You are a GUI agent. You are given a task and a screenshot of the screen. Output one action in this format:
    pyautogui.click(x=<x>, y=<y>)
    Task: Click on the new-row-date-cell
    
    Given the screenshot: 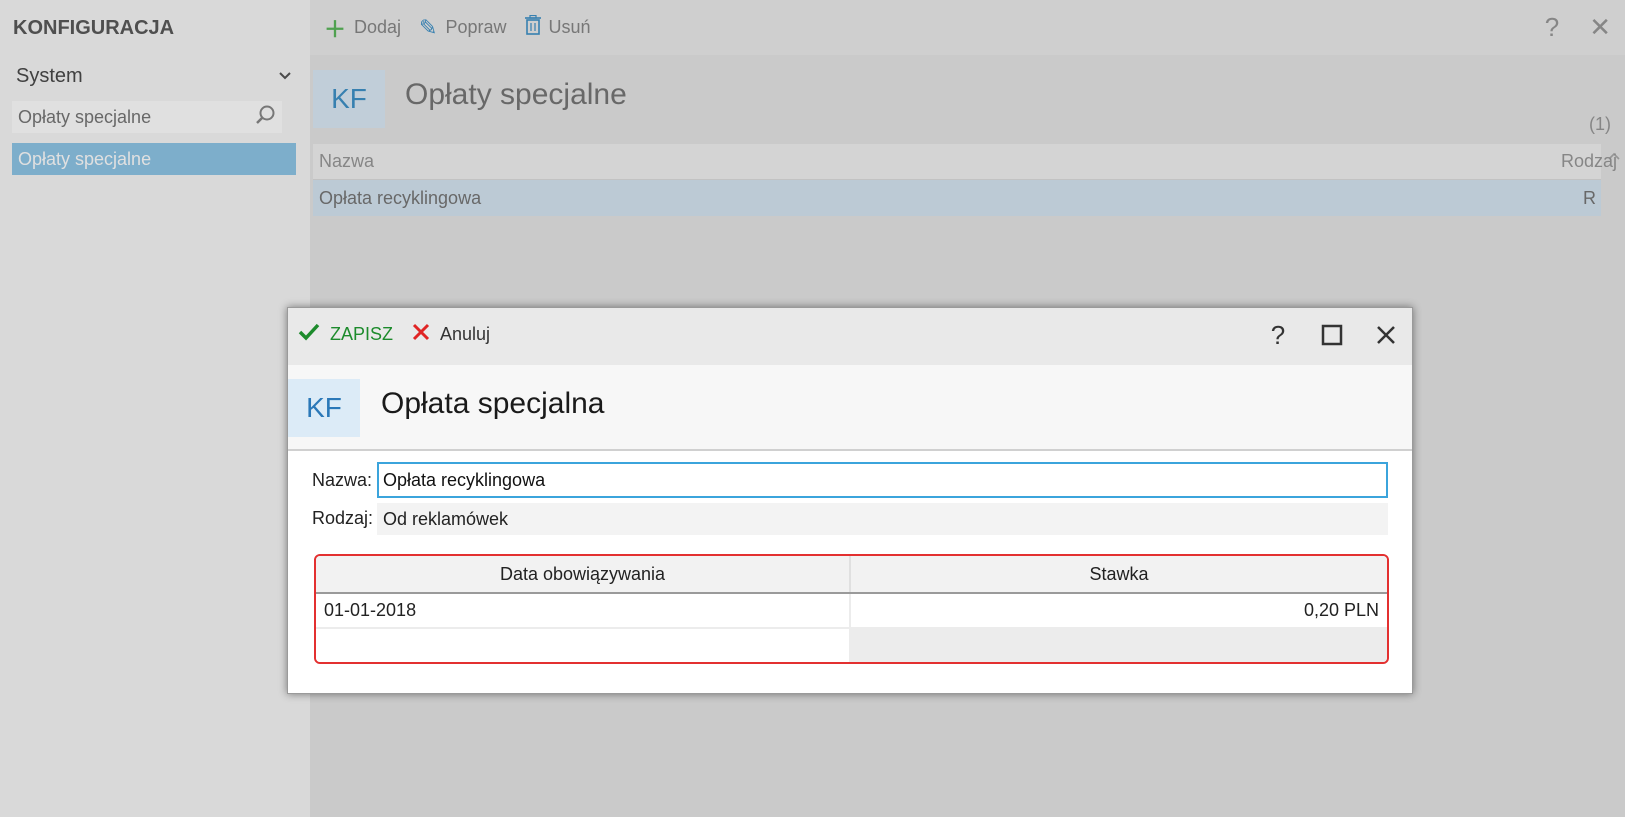 What is the action you would take?
    pyautogui.click(x=583, y=645)
    